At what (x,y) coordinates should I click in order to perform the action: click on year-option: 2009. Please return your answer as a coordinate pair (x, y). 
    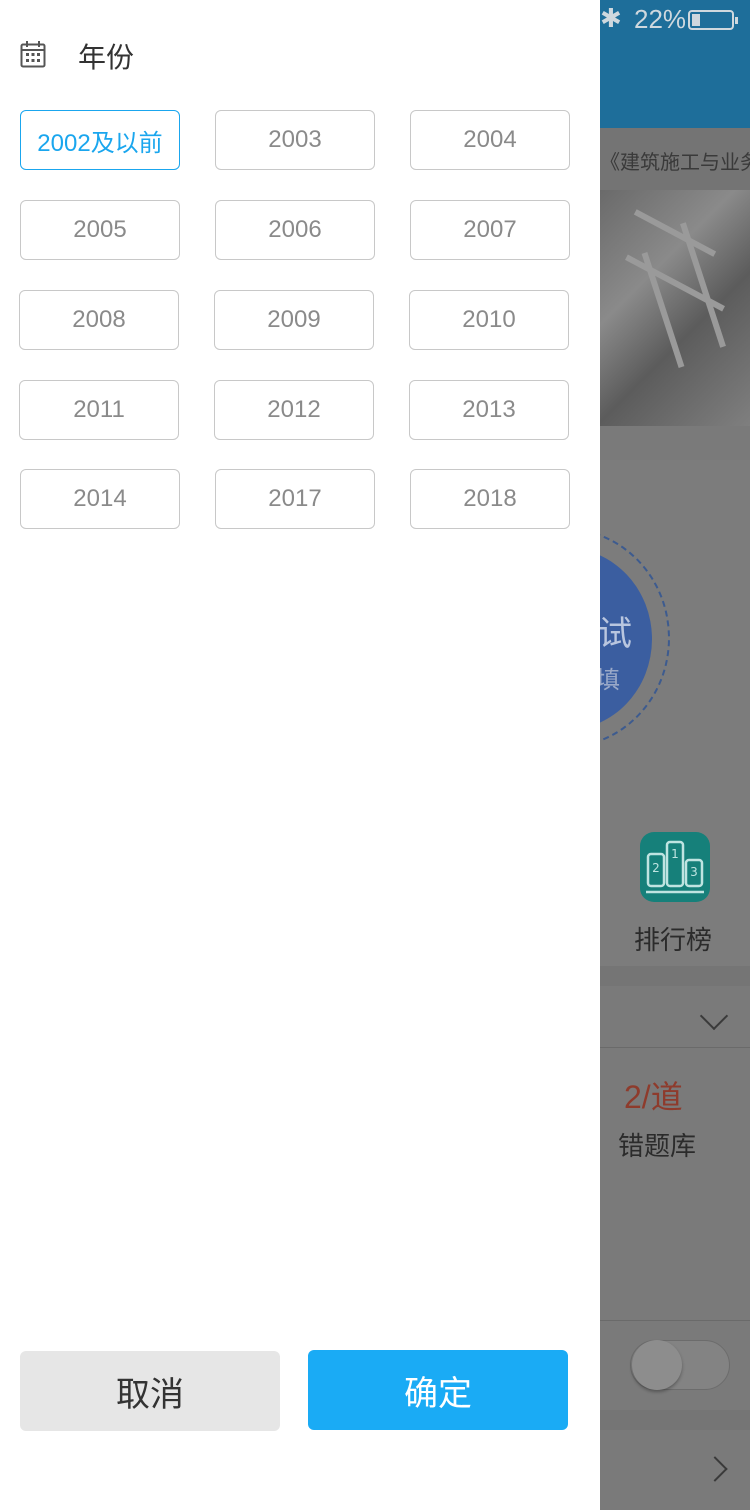
    Looking at the image, I should click on (294, 320).